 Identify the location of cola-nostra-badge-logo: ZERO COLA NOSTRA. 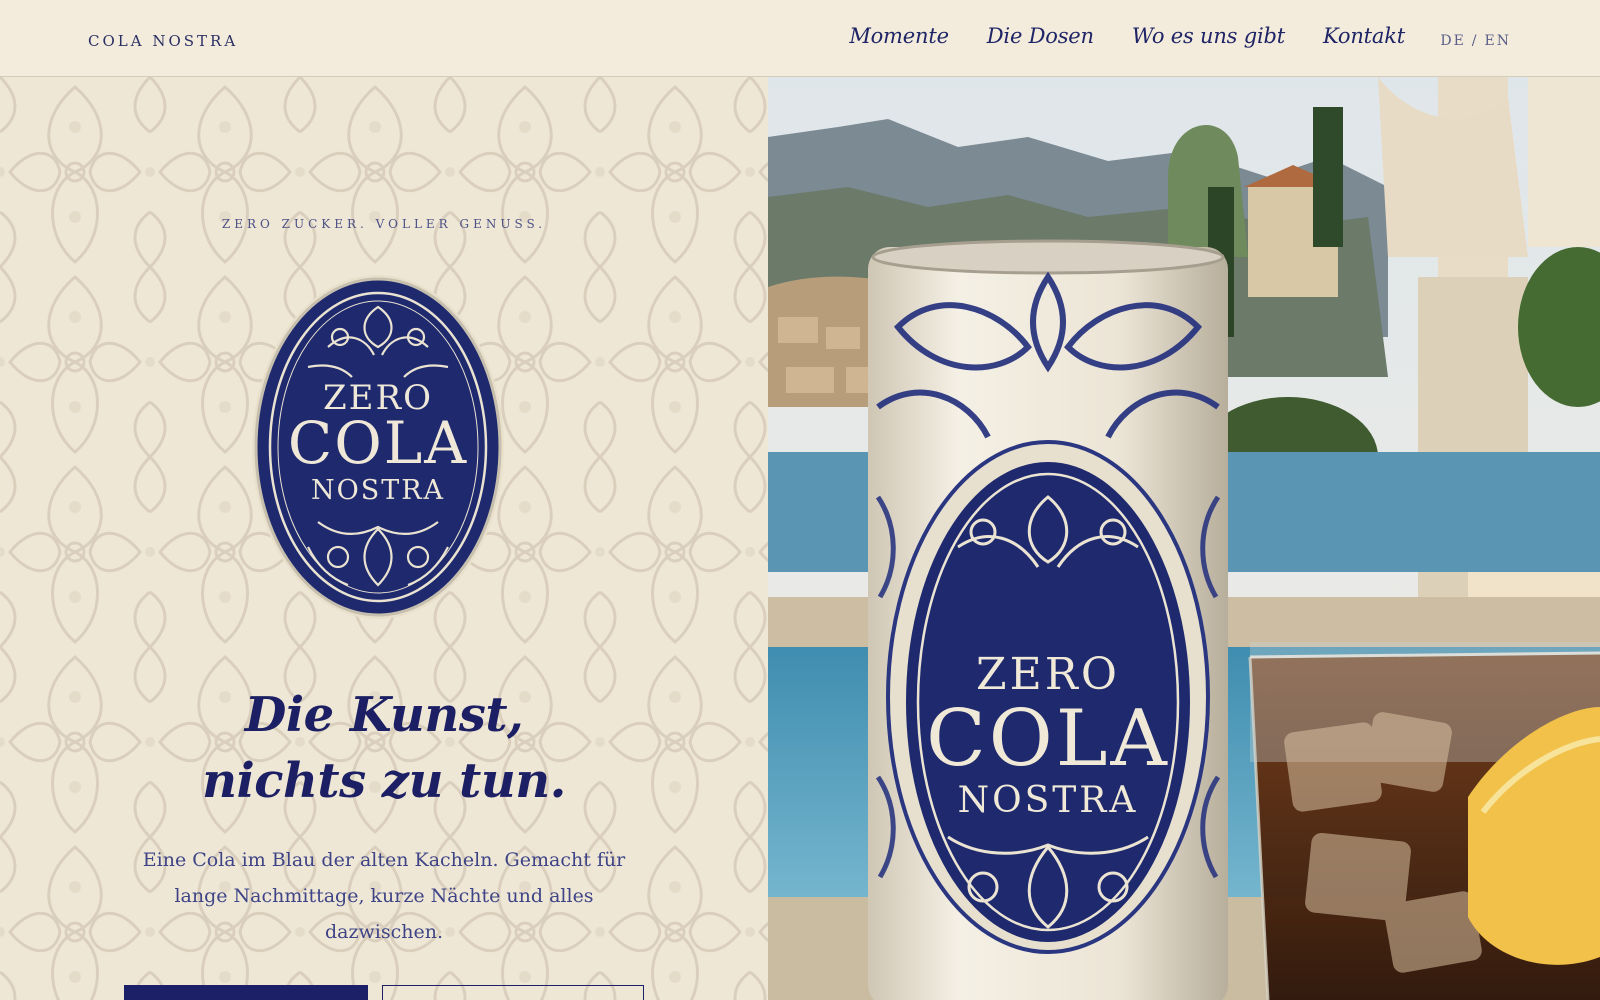
(378, 447).